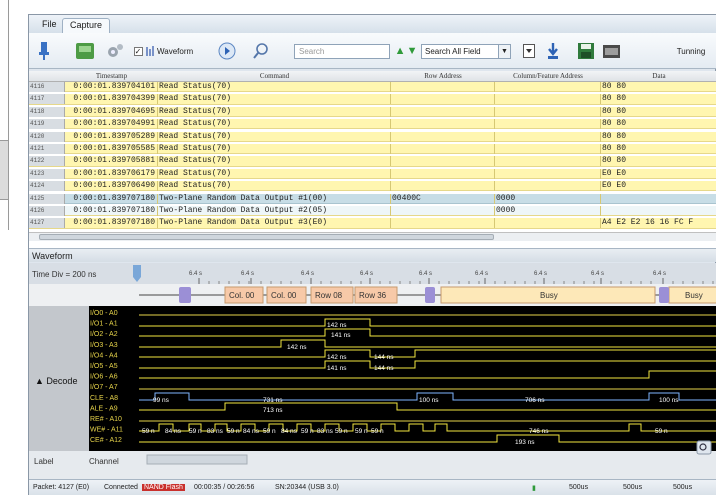  I want to click on cell-idx: 4116, so click(47, 87).